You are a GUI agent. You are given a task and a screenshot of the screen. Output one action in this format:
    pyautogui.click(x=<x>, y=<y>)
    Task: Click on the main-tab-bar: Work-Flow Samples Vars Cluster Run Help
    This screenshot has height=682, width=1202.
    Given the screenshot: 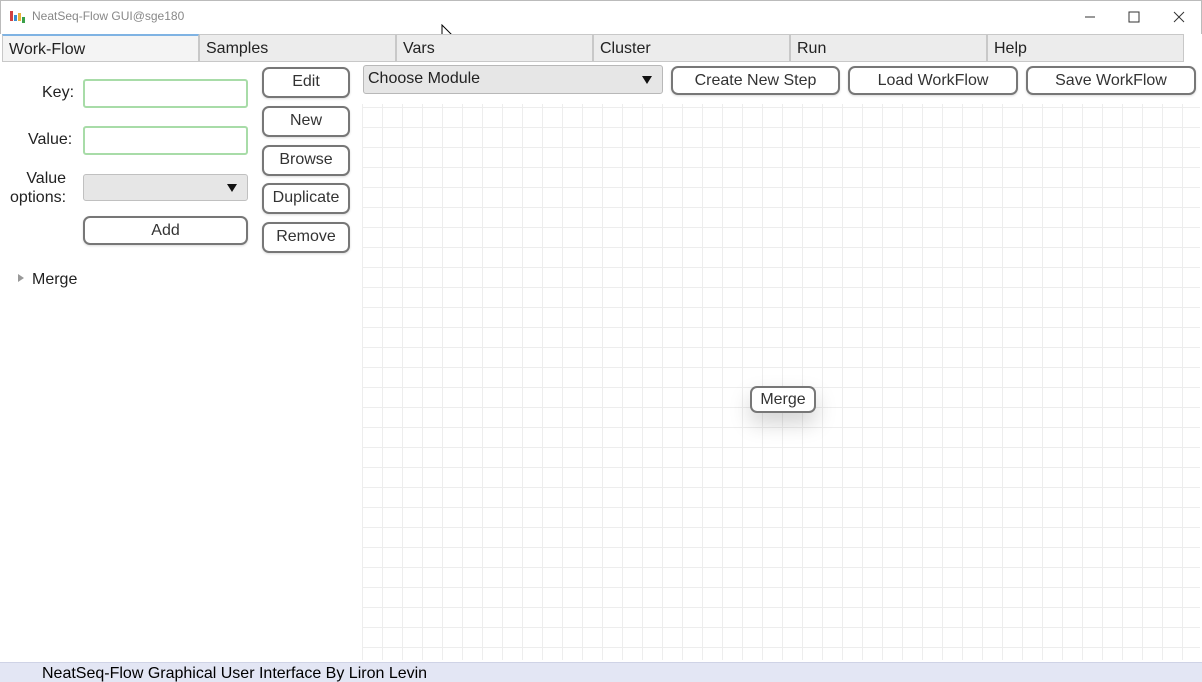 What is the action you would take?
    pyautogui.click(x=594, y=48)
    